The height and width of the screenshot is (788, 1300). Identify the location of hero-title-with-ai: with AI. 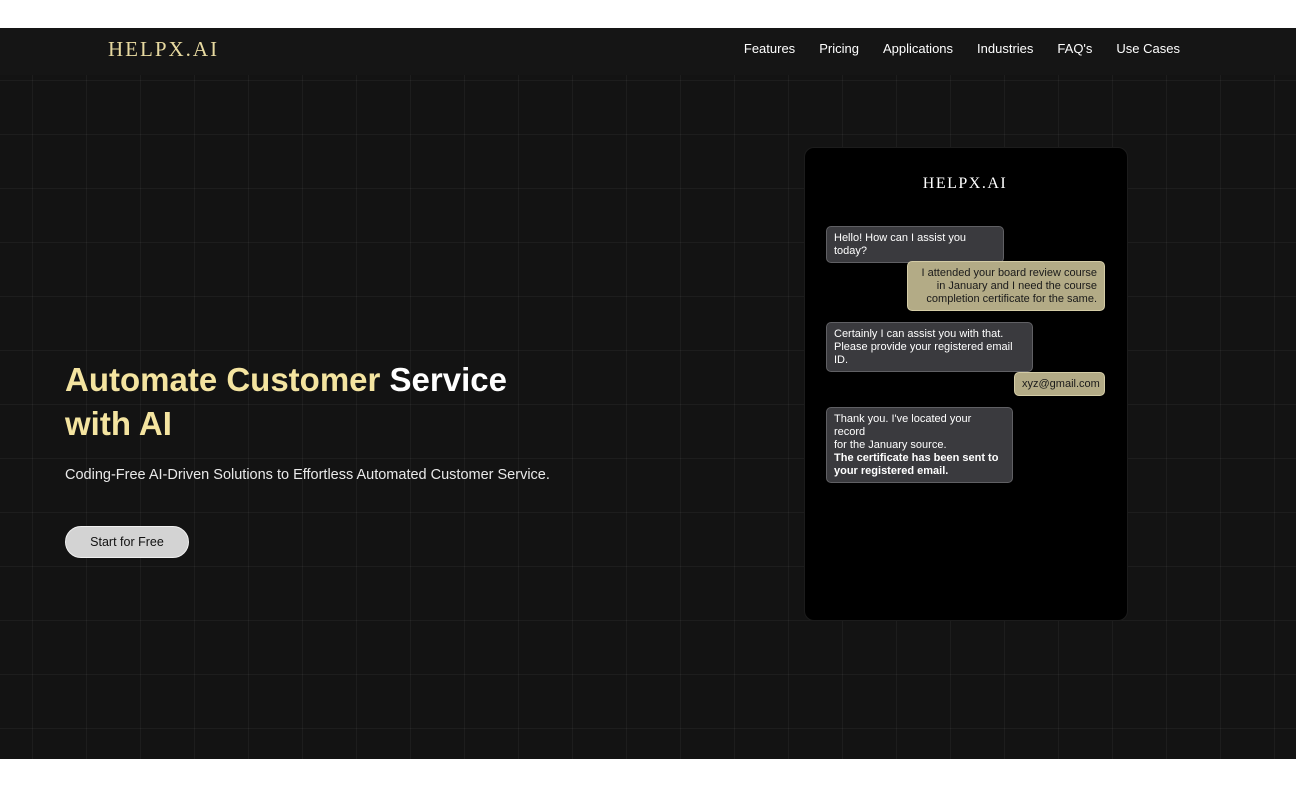
(118, 423).